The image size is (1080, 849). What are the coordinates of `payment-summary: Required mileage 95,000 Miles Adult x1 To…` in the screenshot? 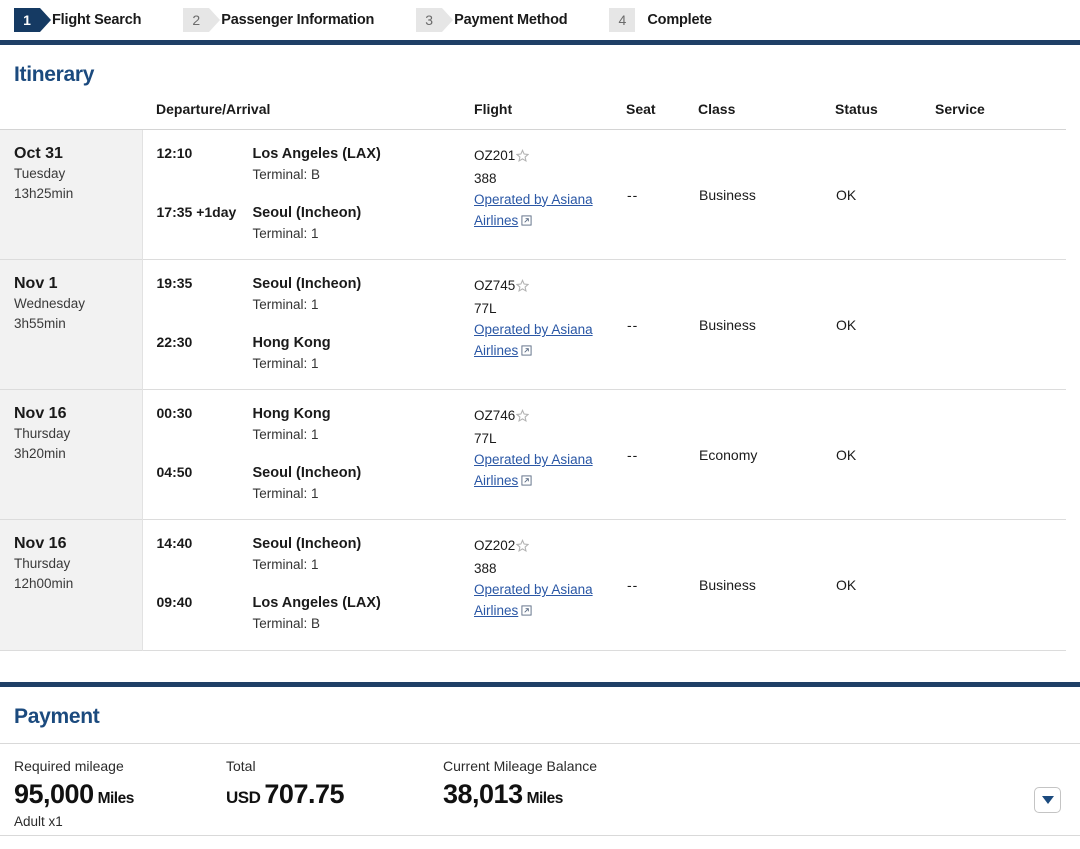 It's located at (540, 790).